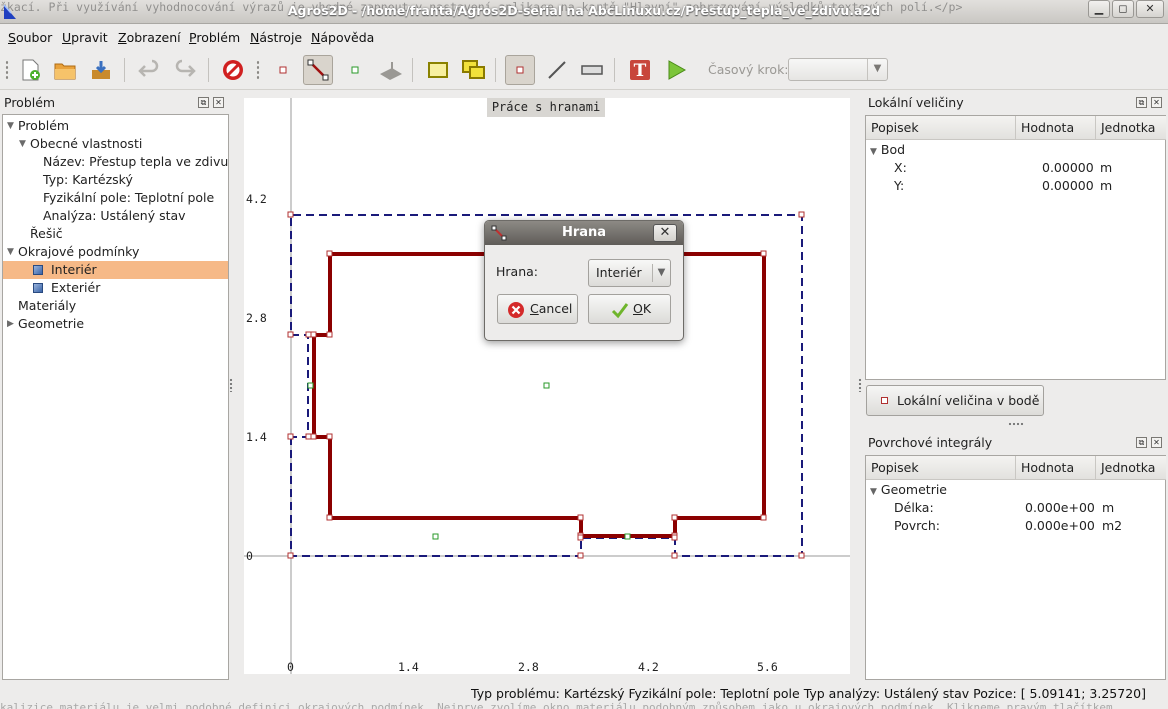  Describe the element at coordinates (115, 306) in the screenshot. I see `tree-item: Materiály` at that location.